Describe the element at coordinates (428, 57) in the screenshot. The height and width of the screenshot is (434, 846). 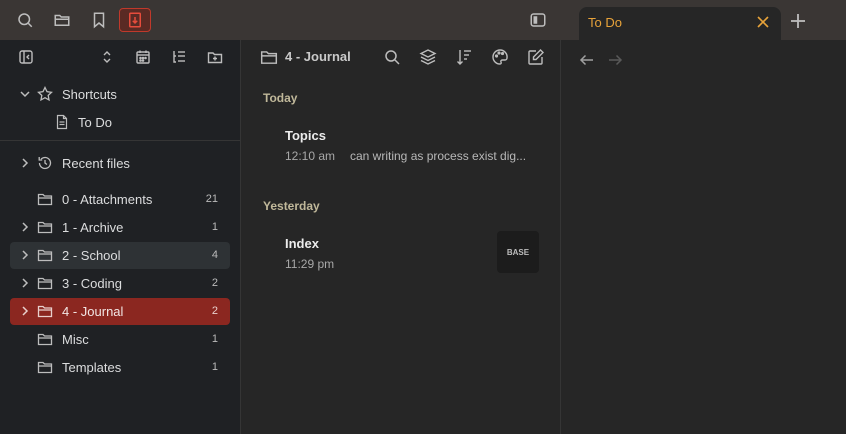
I see `layers-icon` at that location.